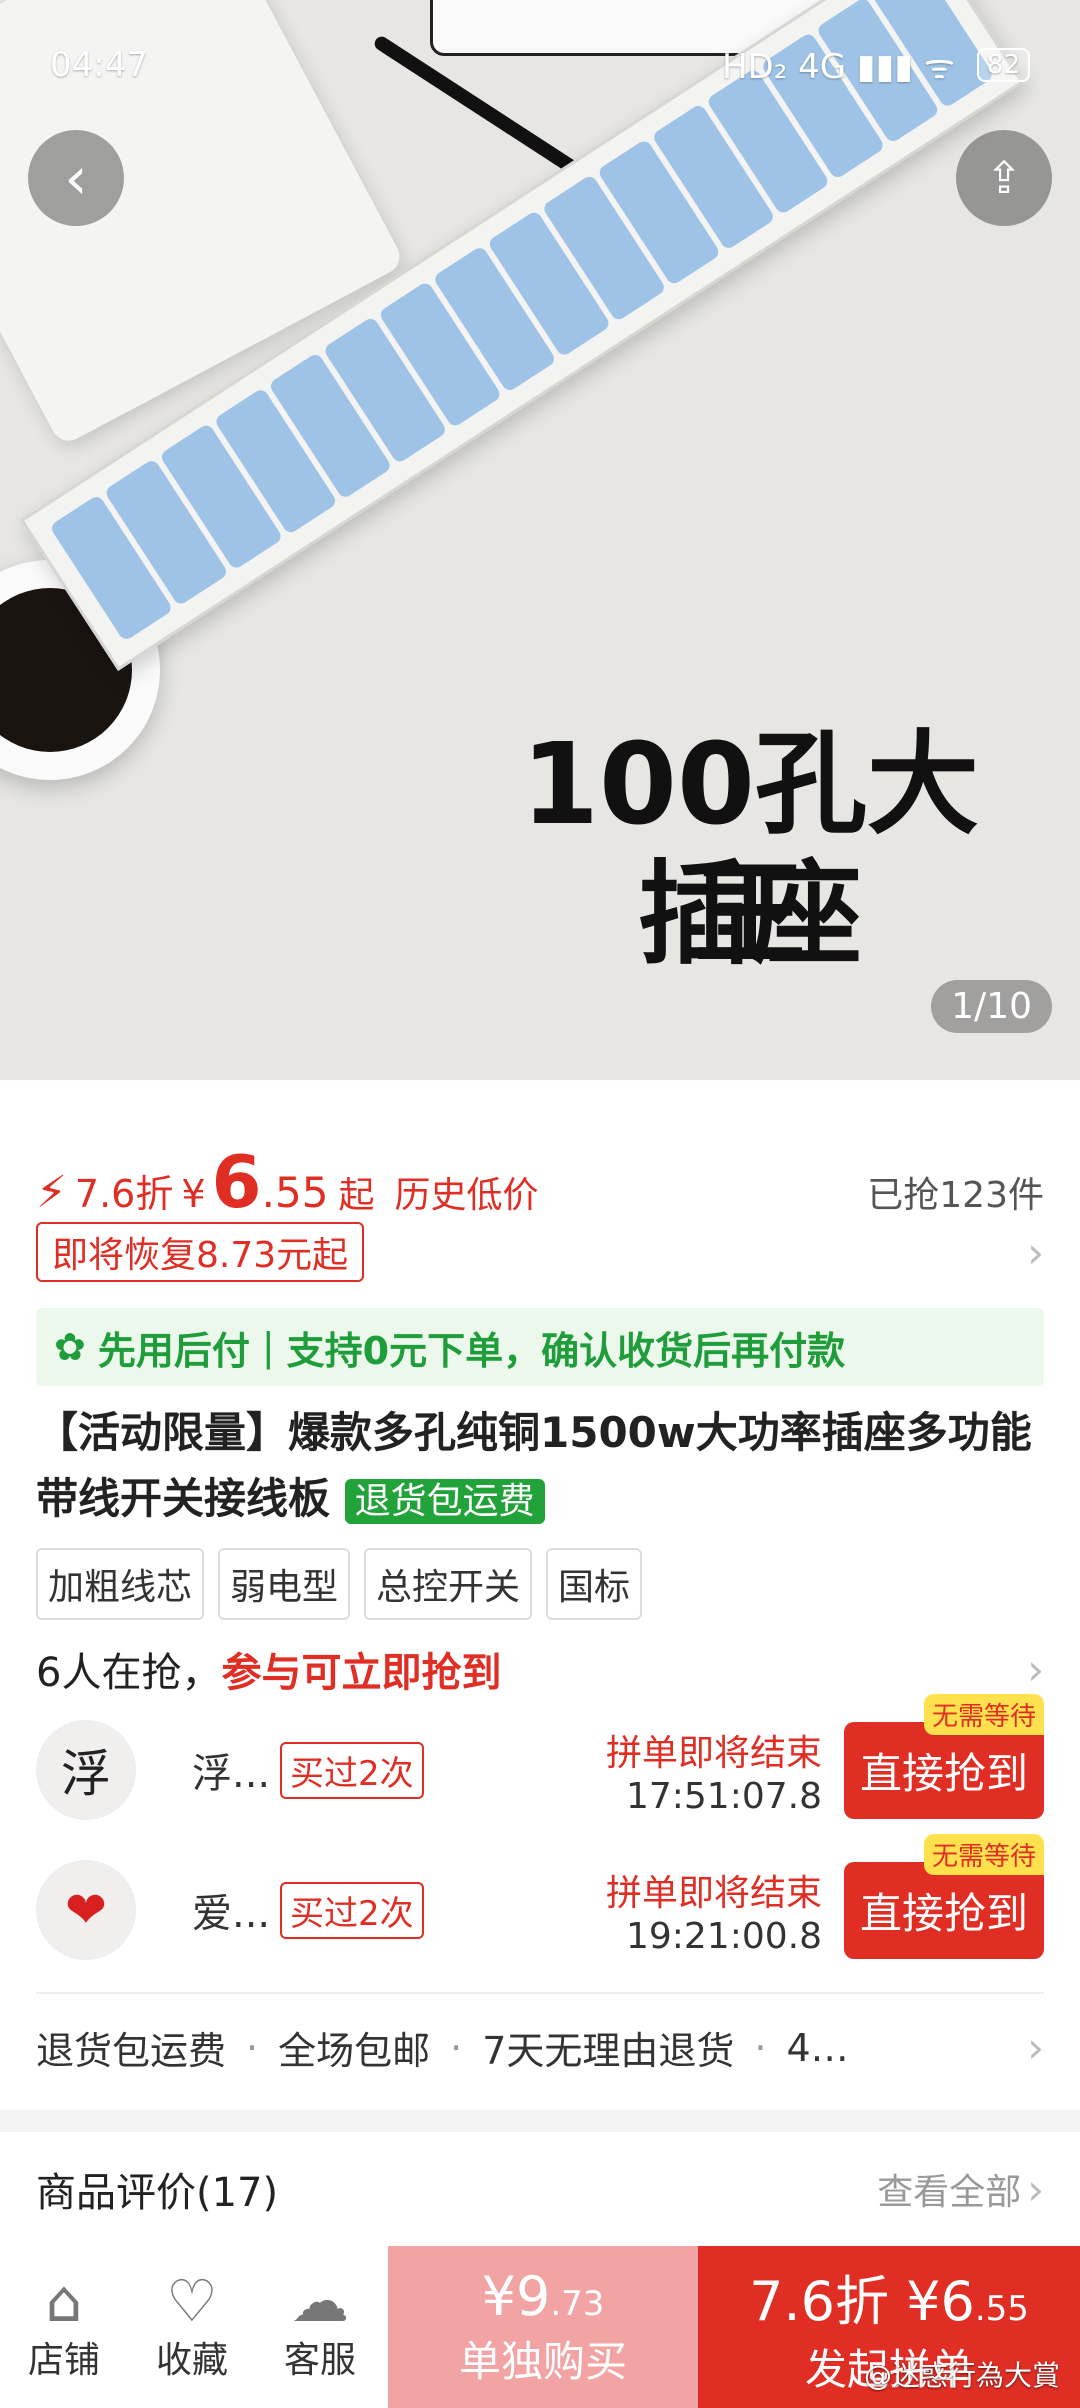 The image size is (1080, 2408). What do you see at coordinates (70, 1347) in the screenshot?
I see `badge-icon: ✿` at bounding box center [70, 1347].